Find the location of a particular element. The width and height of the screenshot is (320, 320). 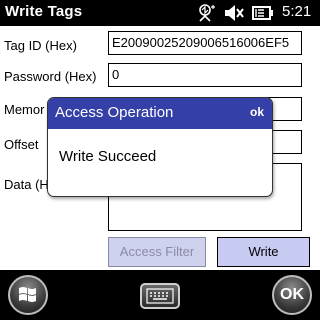

speaker-muted-icon is located at coordinates (234, 13).